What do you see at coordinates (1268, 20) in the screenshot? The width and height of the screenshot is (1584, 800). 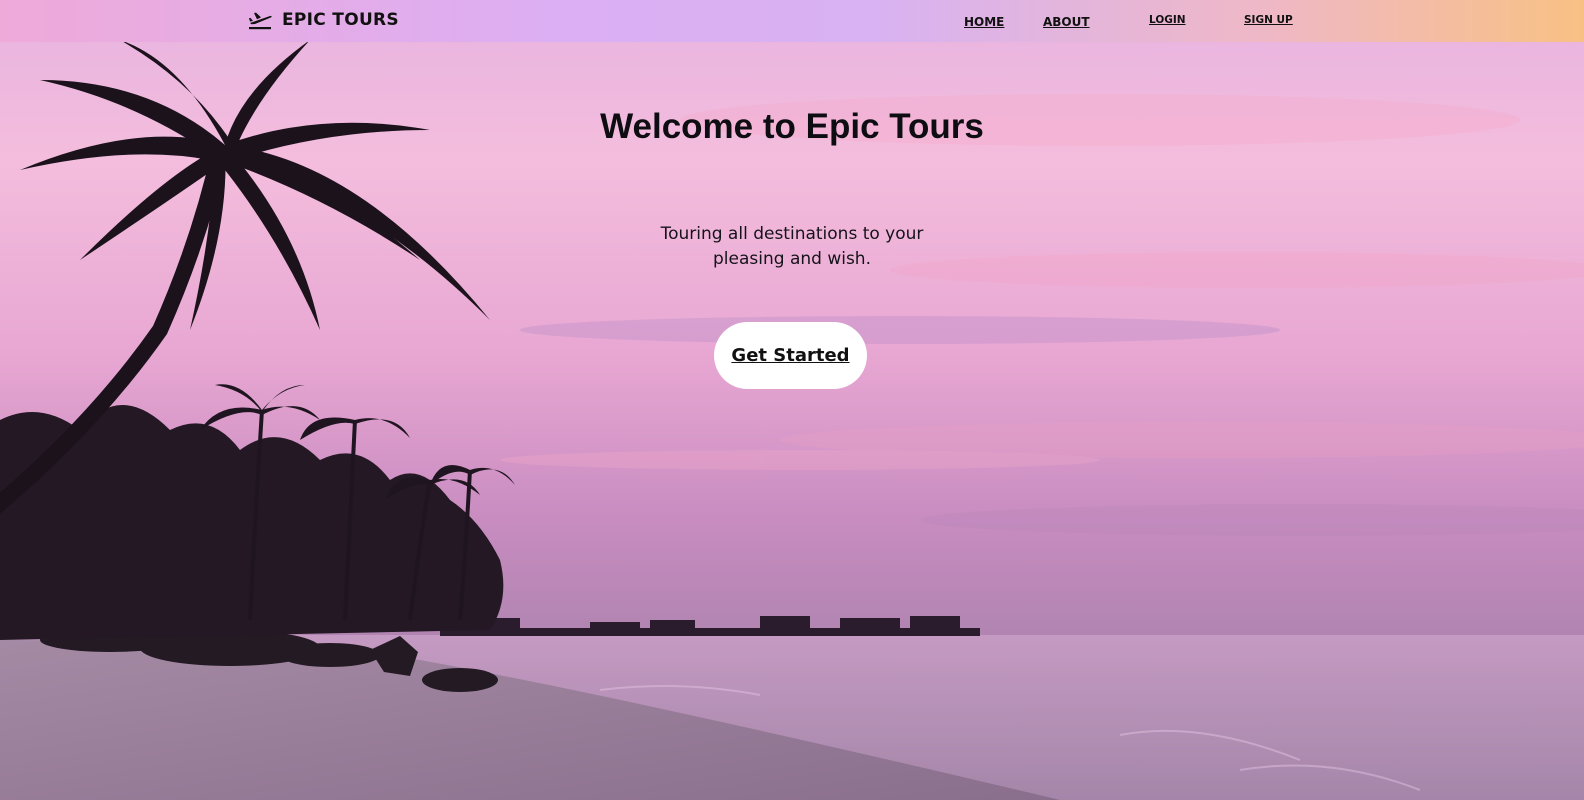 I see `nav-signup-link: SIGN UP` at bounding box center [1268, 20].